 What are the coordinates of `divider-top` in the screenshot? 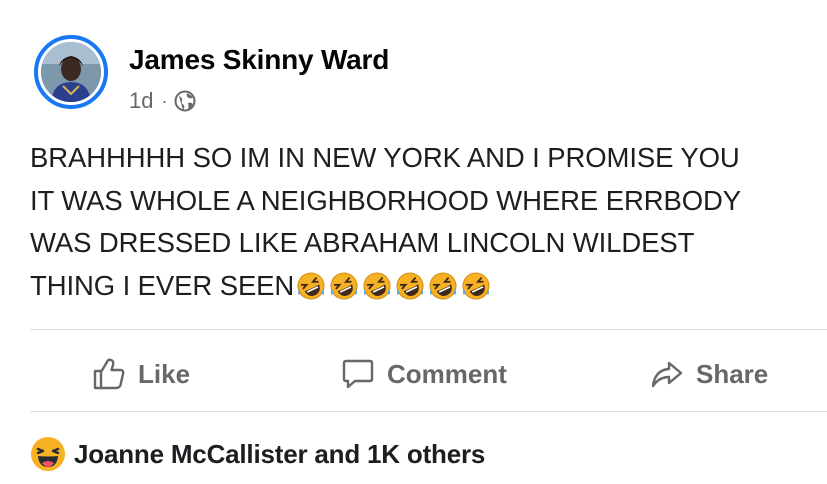 It's located at (428, 329).